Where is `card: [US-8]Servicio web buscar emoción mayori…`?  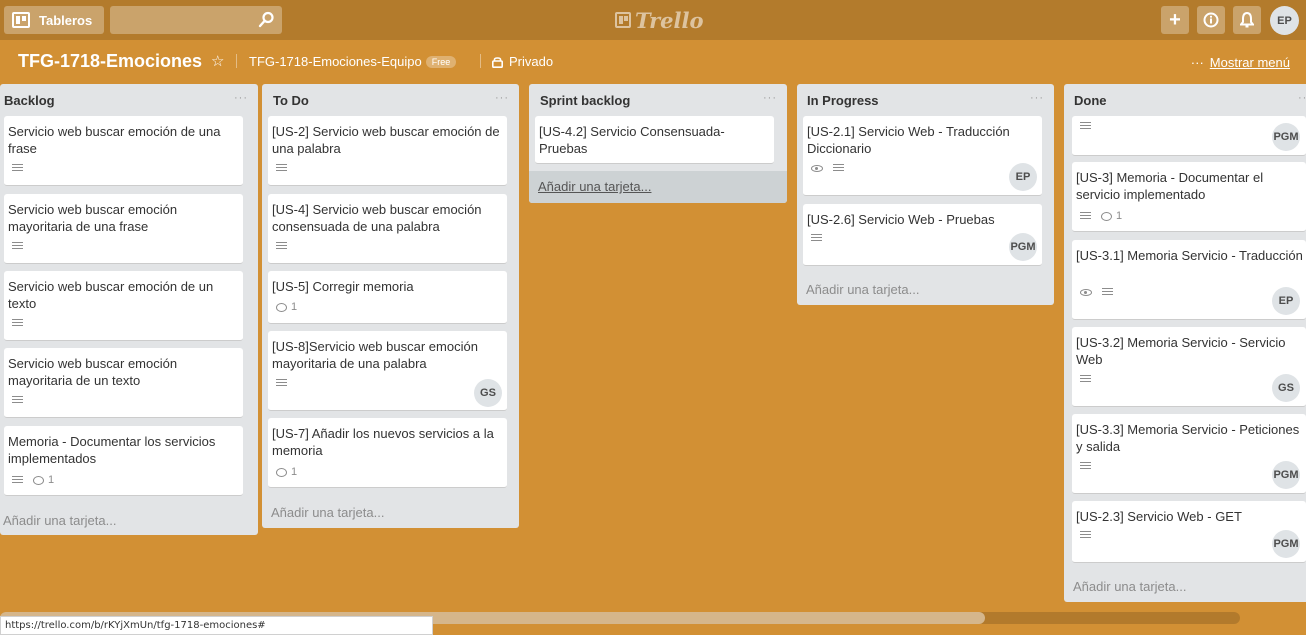 card: [US-8]Servicio web buscar emoción mayori… is located at coordinates (387, 371).